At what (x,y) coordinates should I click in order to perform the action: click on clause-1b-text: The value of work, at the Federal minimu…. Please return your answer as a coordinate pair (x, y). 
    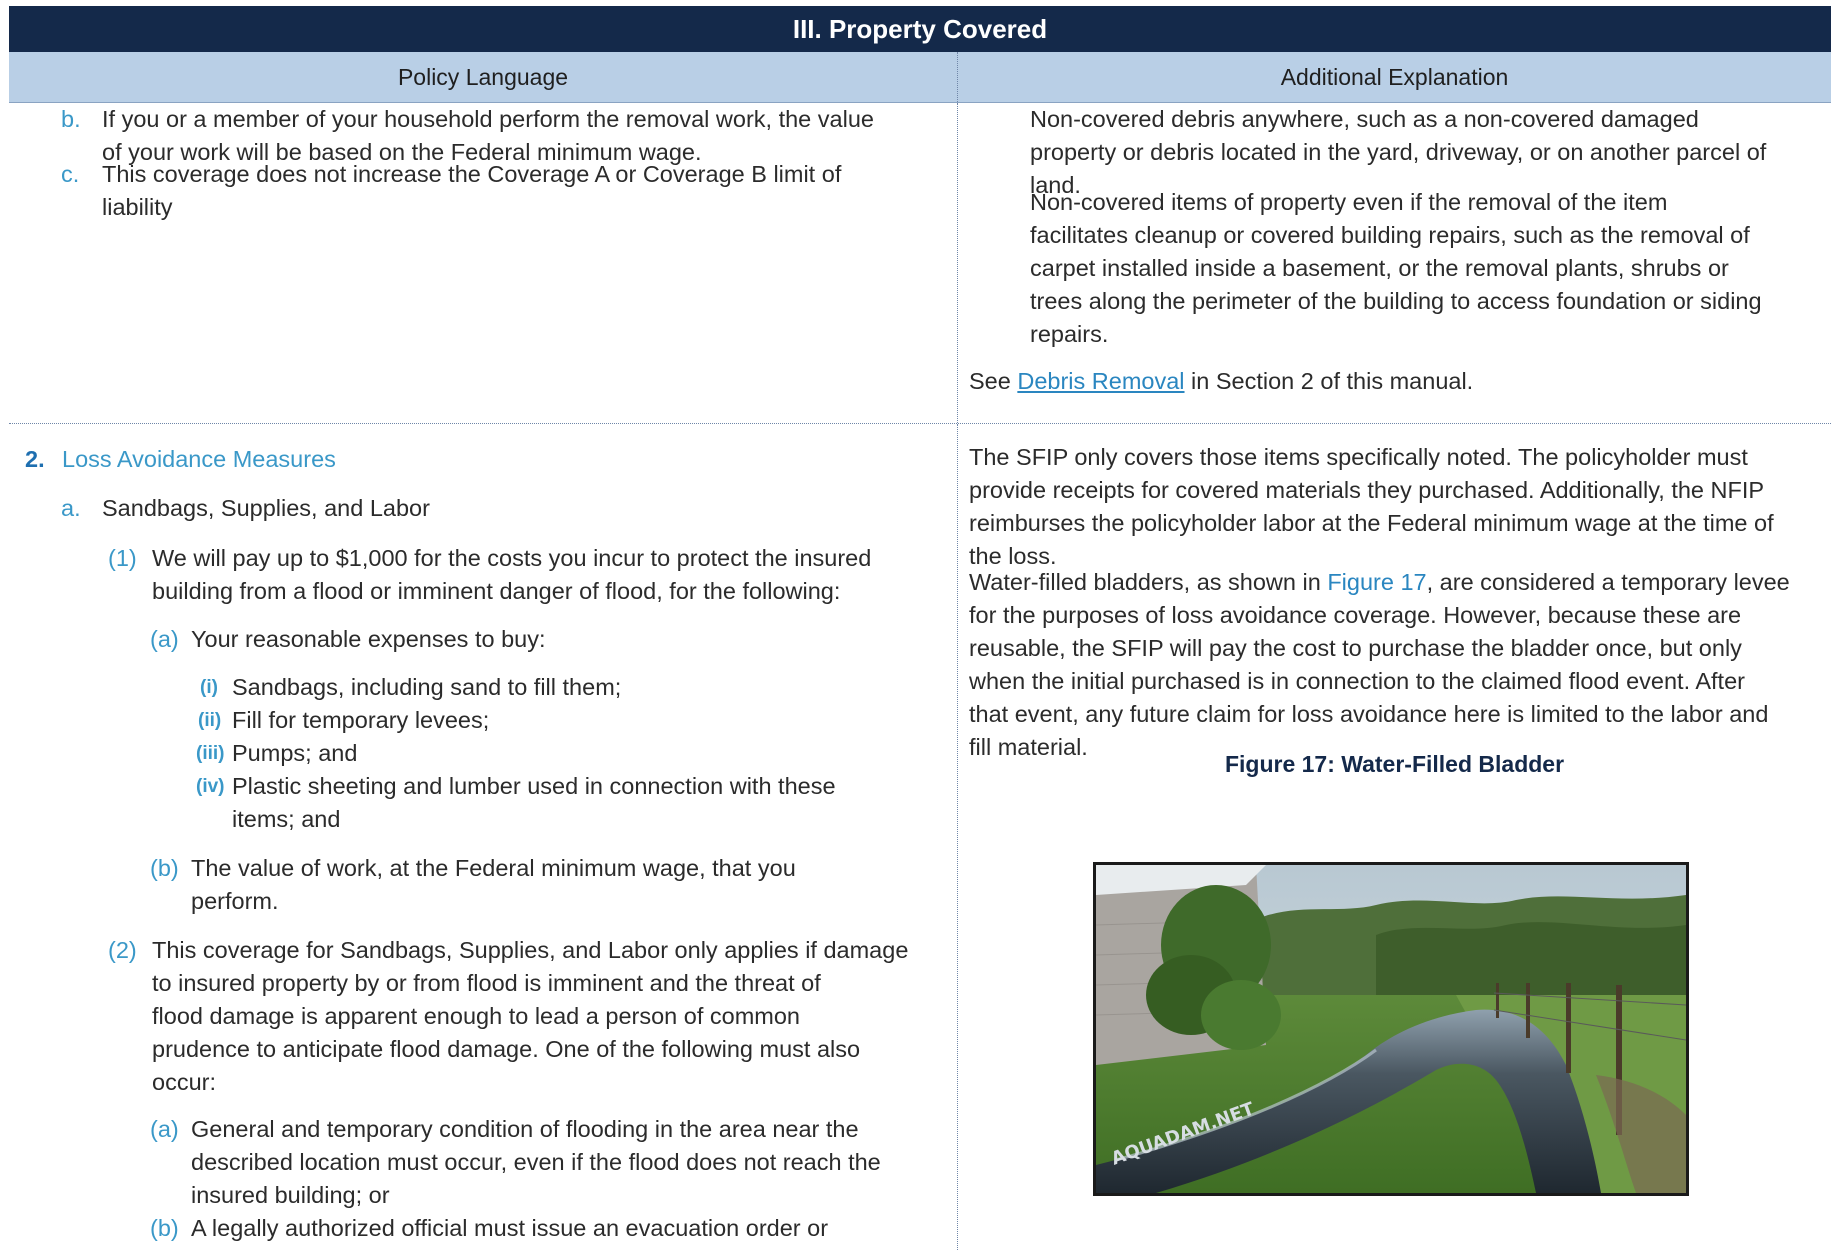
    Looking at the image, I should click on (493, 884).